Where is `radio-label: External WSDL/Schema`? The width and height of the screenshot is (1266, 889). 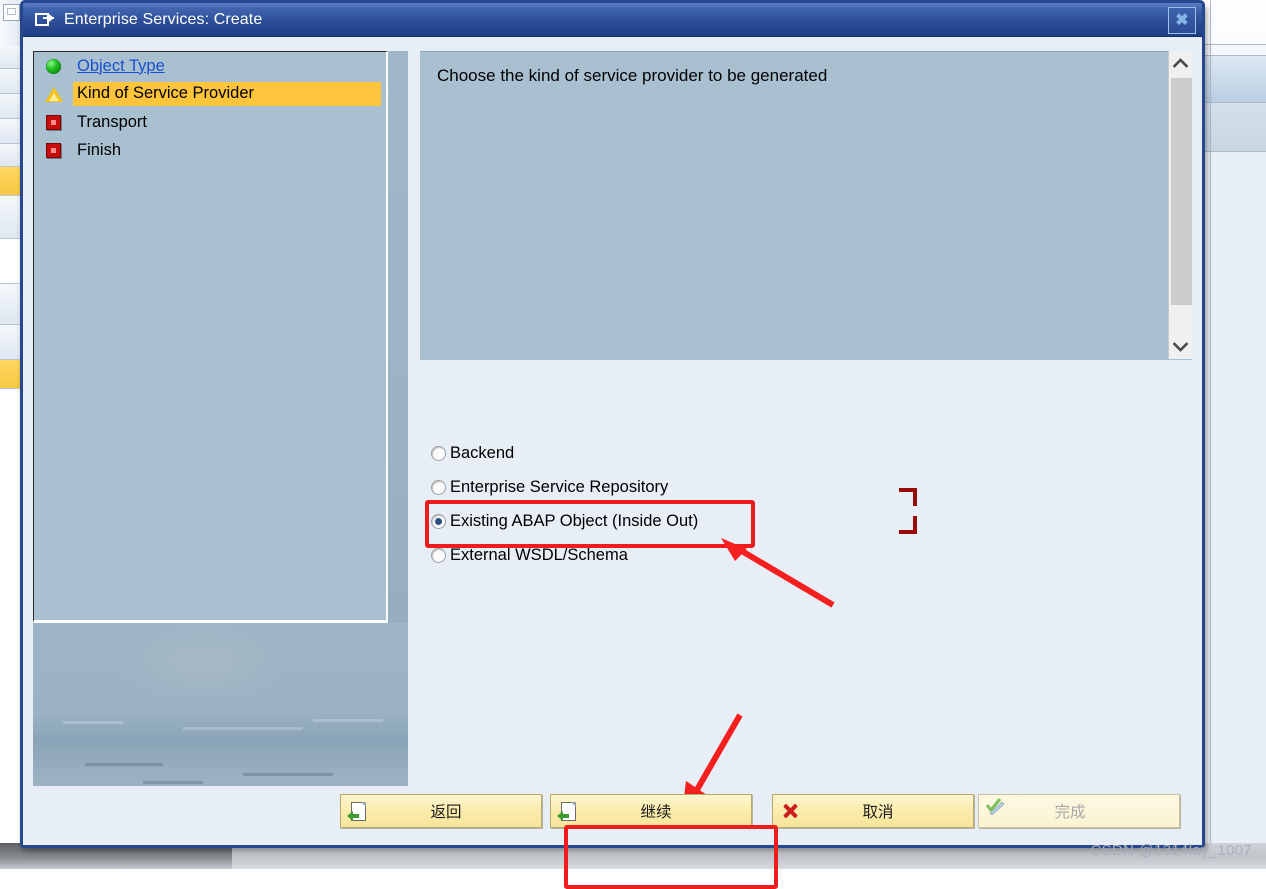 radio-label: External WSDL/Schema is located at coordinates (539, 554).